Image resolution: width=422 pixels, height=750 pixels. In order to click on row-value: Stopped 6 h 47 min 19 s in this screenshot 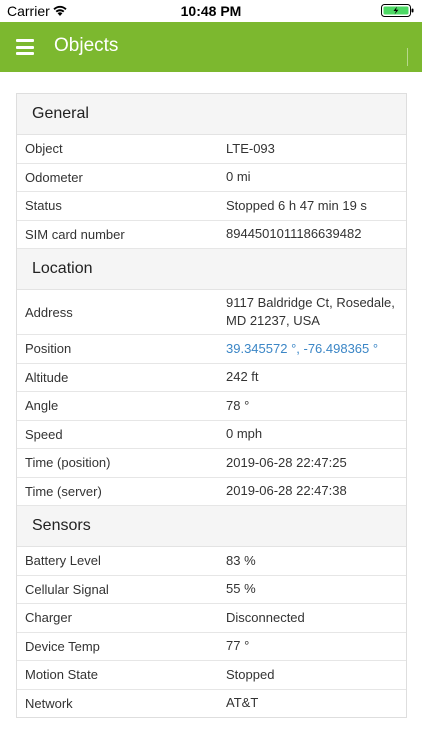, I will do `click(296, 205)`.